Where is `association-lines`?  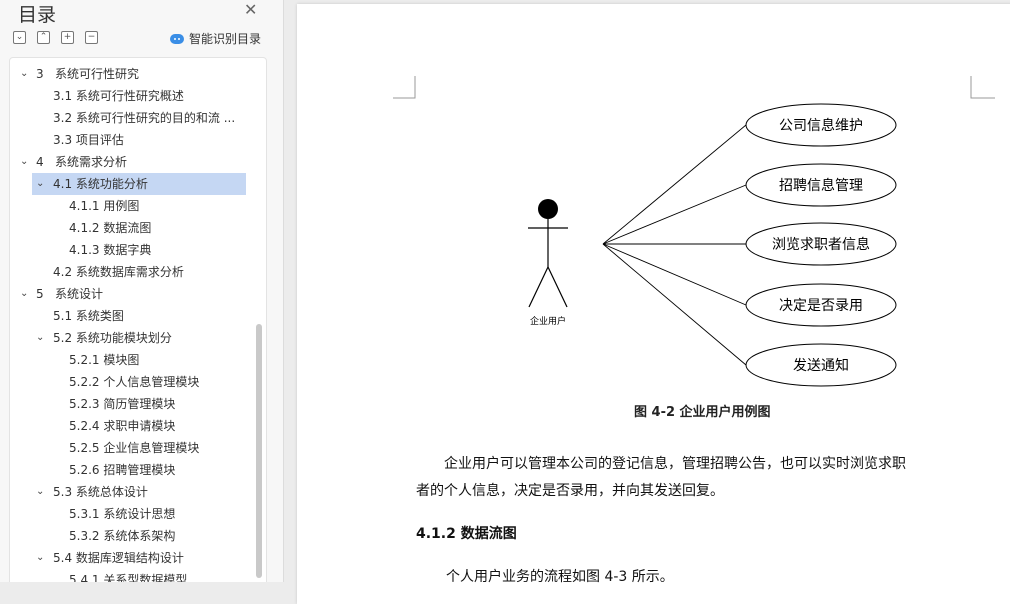 association-lines is located at coordinates (674, 245).